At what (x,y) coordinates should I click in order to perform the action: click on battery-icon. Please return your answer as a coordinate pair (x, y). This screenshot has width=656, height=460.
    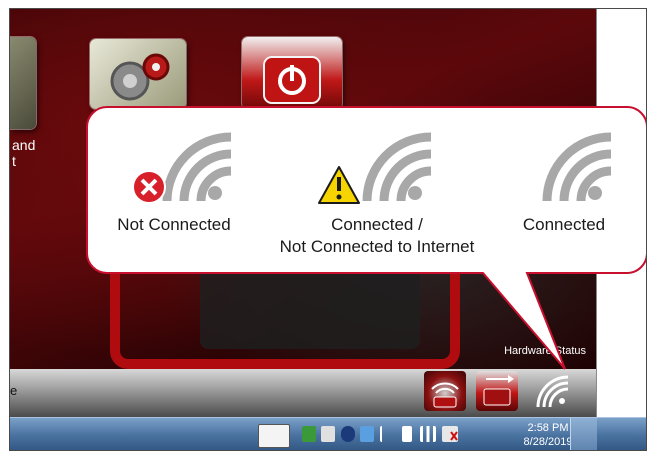
    Looking at the image, I should click on (407, 434).